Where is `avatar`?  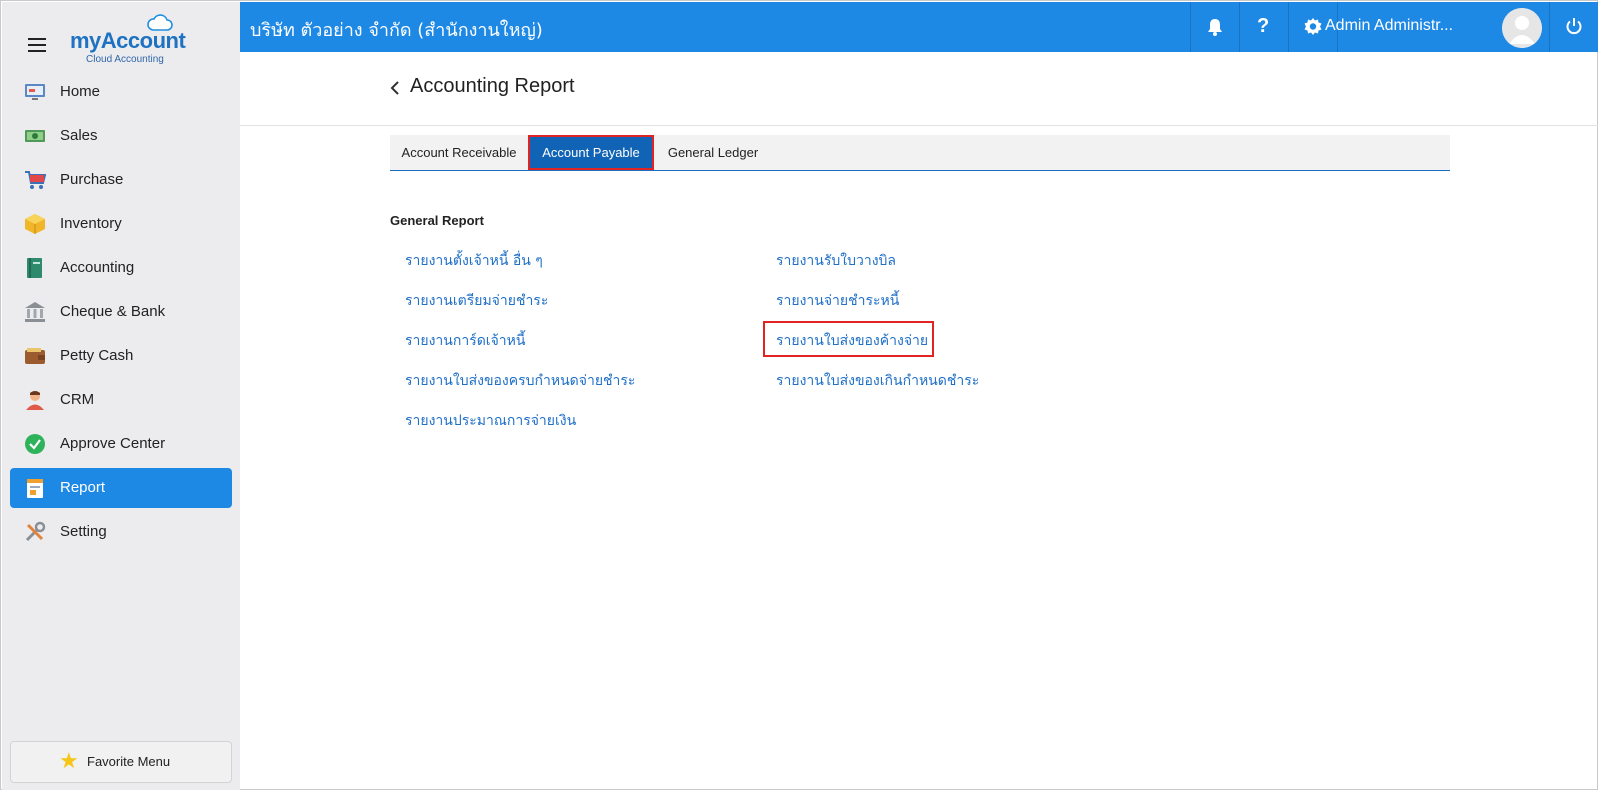 avatar is located at coordinates (1522, 28).